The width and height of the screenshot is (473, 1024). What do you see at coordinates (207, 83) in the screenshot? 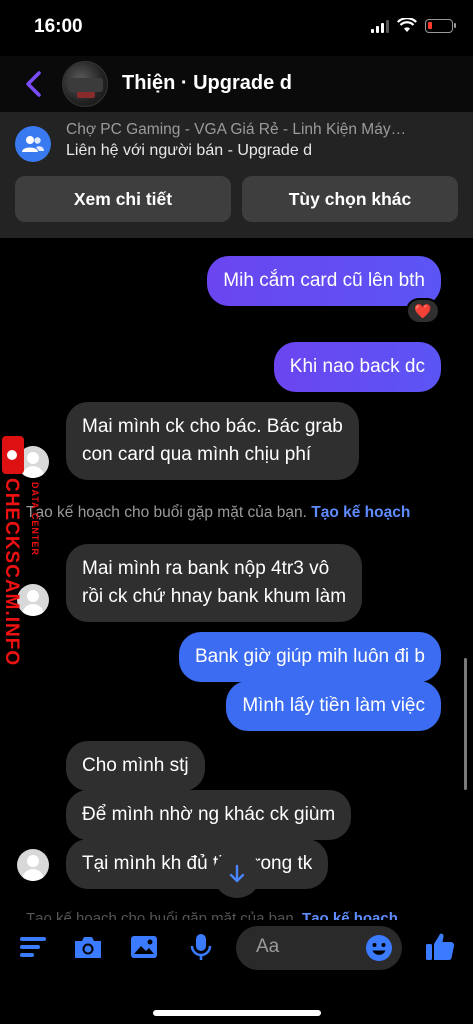
I see `thread-title: Thiện · Upgrade d` at bounding box center [207, 83].